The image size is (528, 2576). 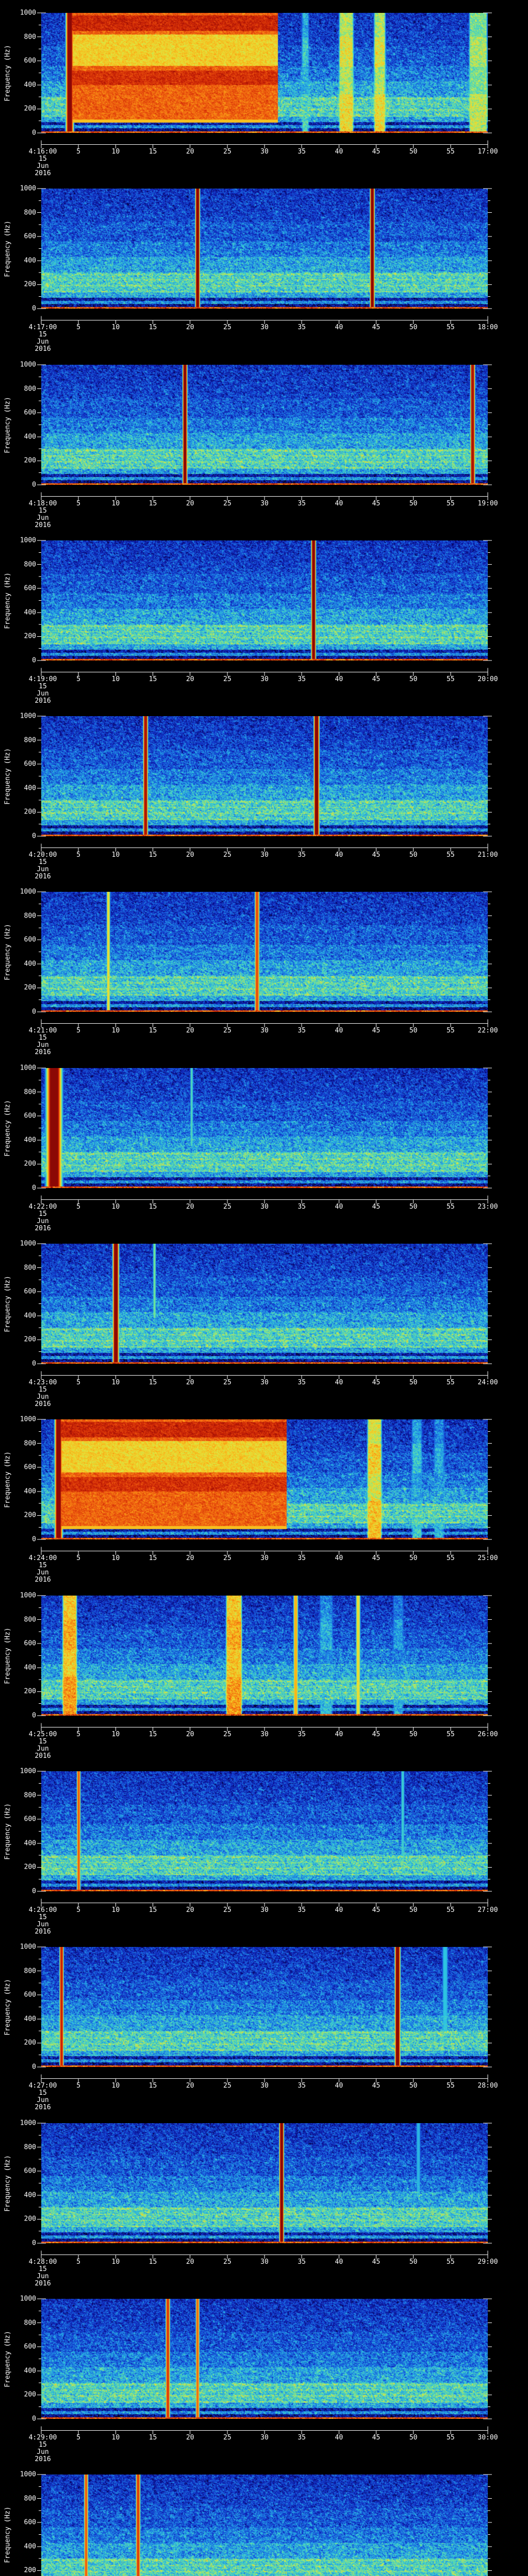 What do you see at coordinates (487, 327) in the screenshot?
I see `x-end-time-label: 18:00` at bounding box center [487, 327].